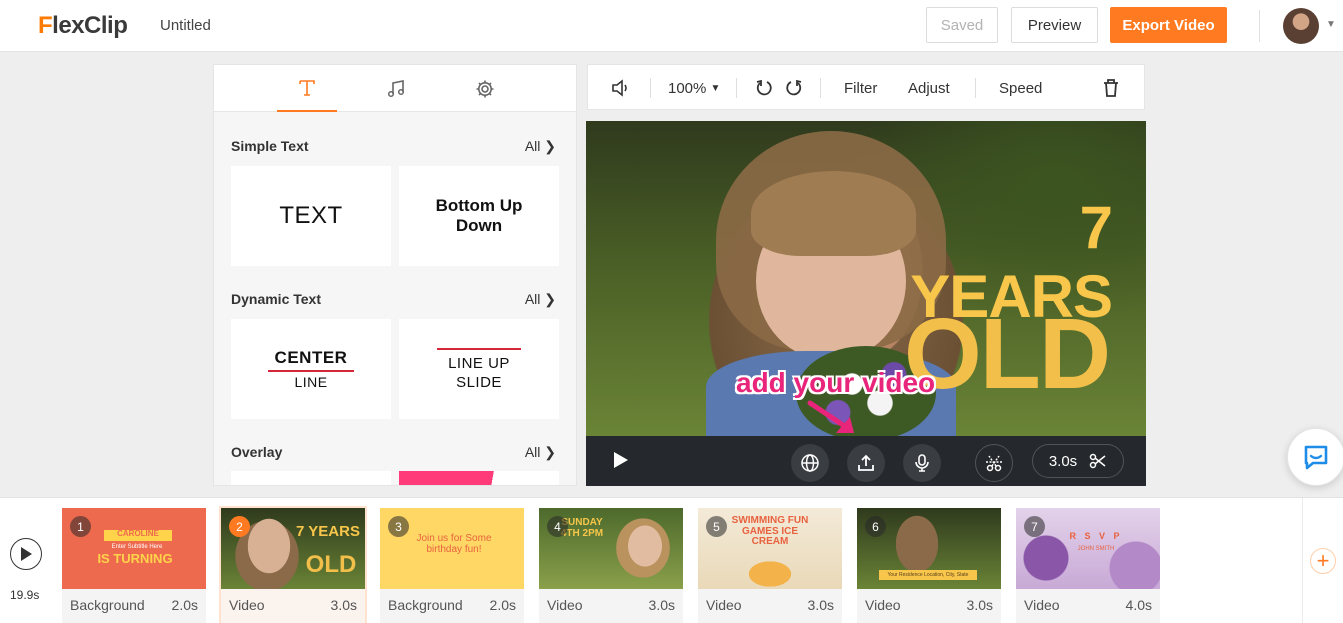 This screenshot has width=1343, height=623. Describe the element at coordinates (479, 382) in the screenshot. I see `template-label: SLIDE` at that location.